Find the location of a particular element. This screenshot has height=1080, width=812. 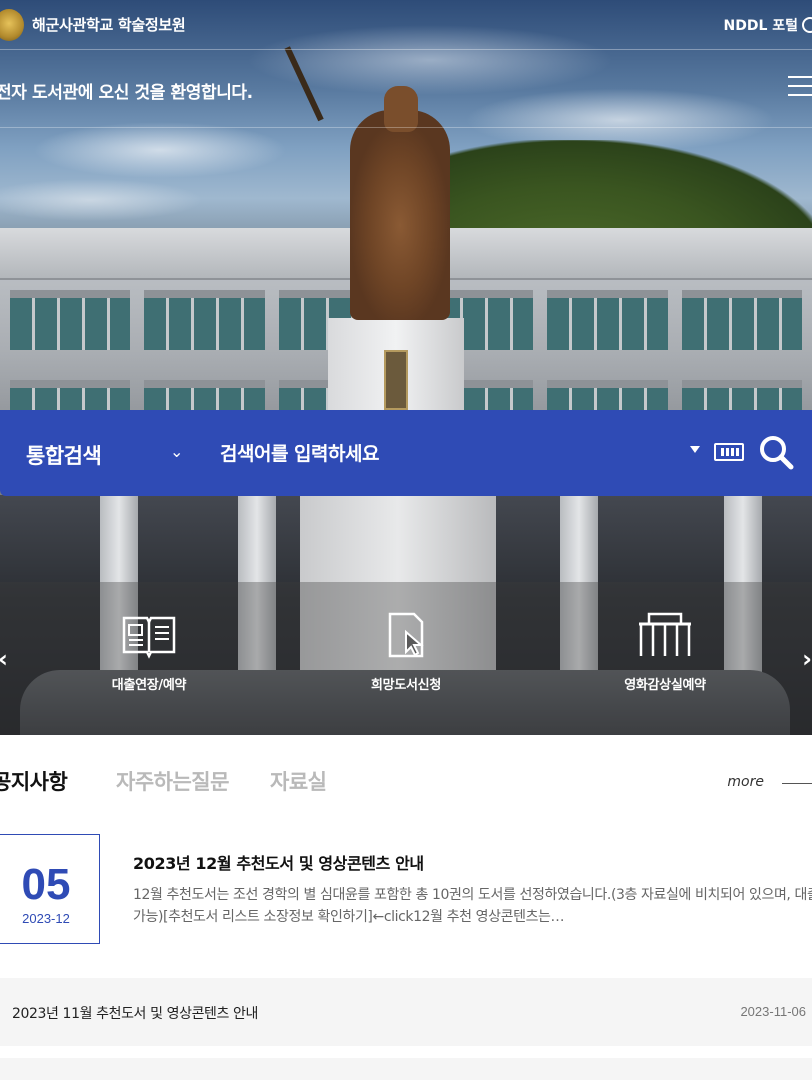

date-badge: 05 2023-12 is located at coordinates (50, 889).